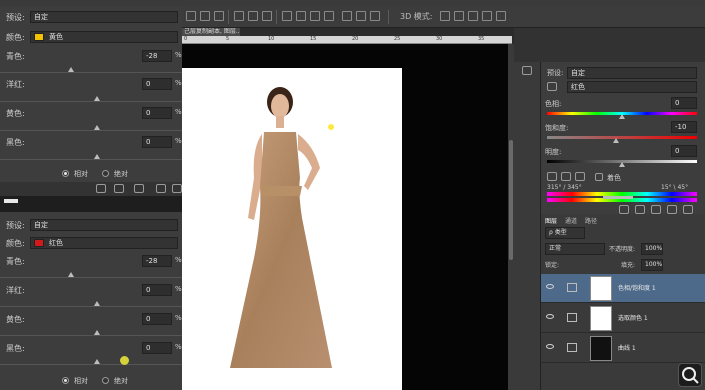 Image resolution: width=705 pixels, height=390 pixels. What do you see at coordinates (652, 249) in the screenshot?
I see `opacity-input: 100%` at bounding box center [652, 249].